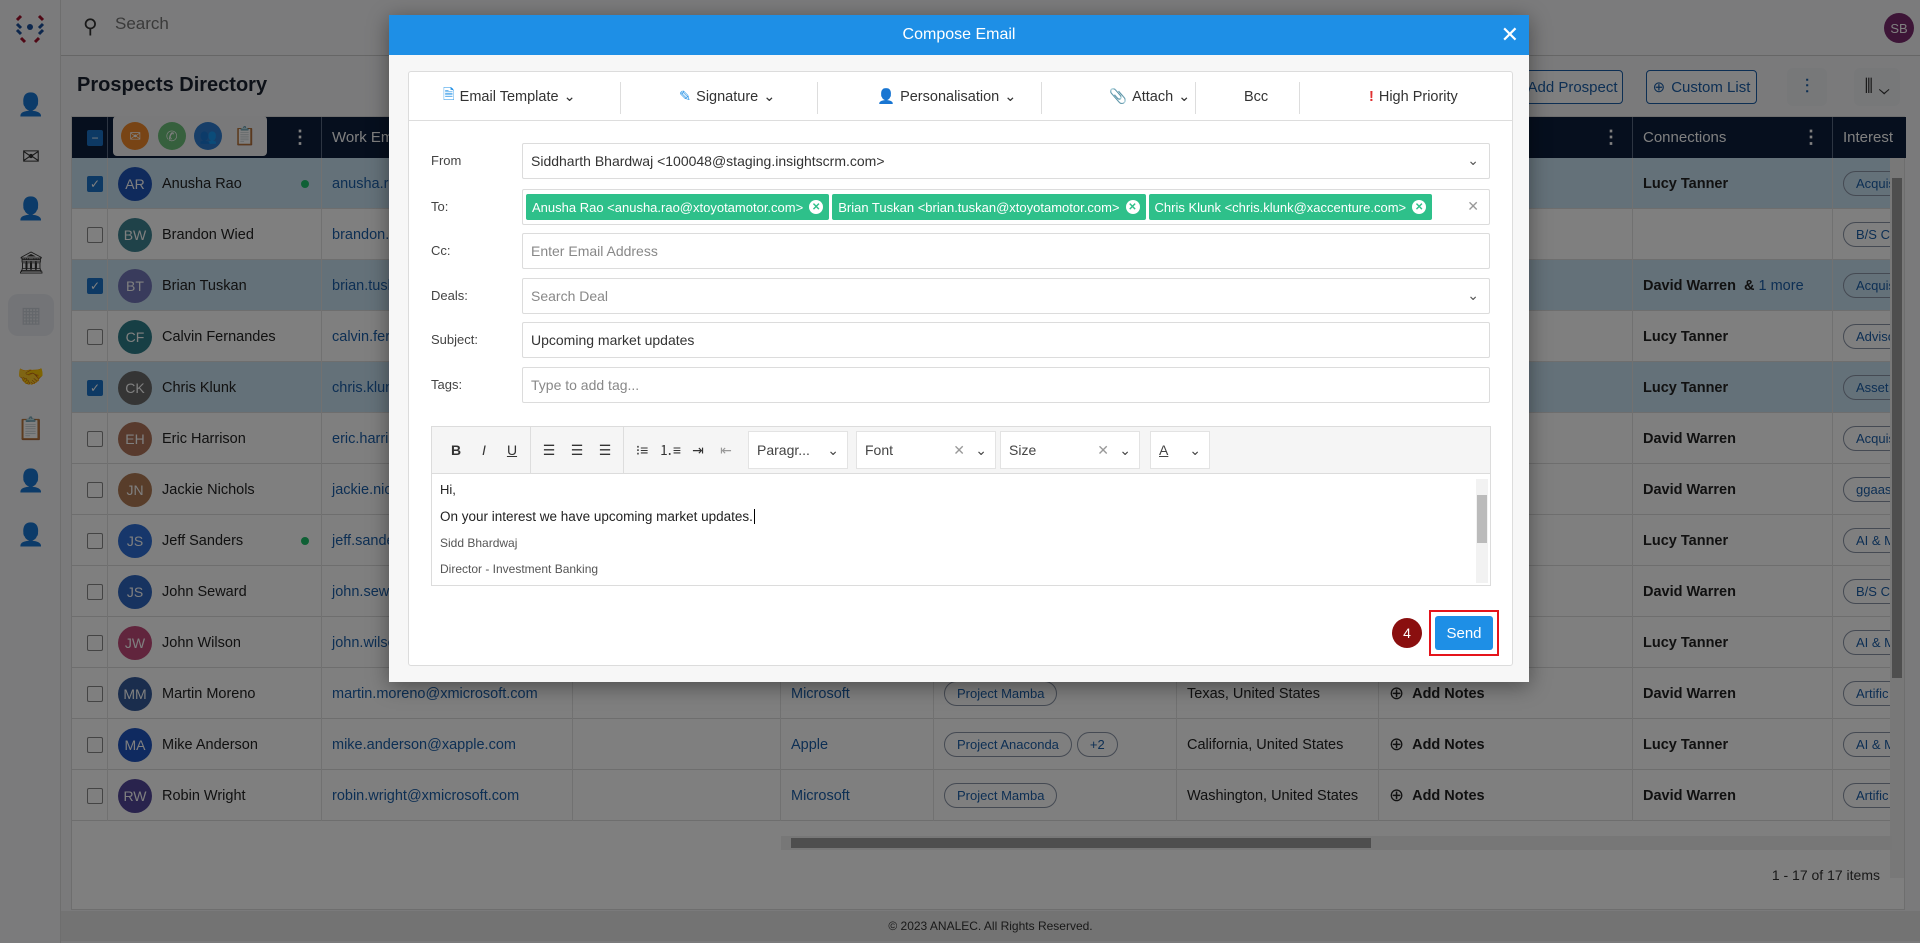 Image resolution: width=1920 pixels, height=943 pixels. What do you see at coordinates (1418, 96) in the screenshot?
I see `high-priority-label: High Priority` at bounding box center [1418, 96].